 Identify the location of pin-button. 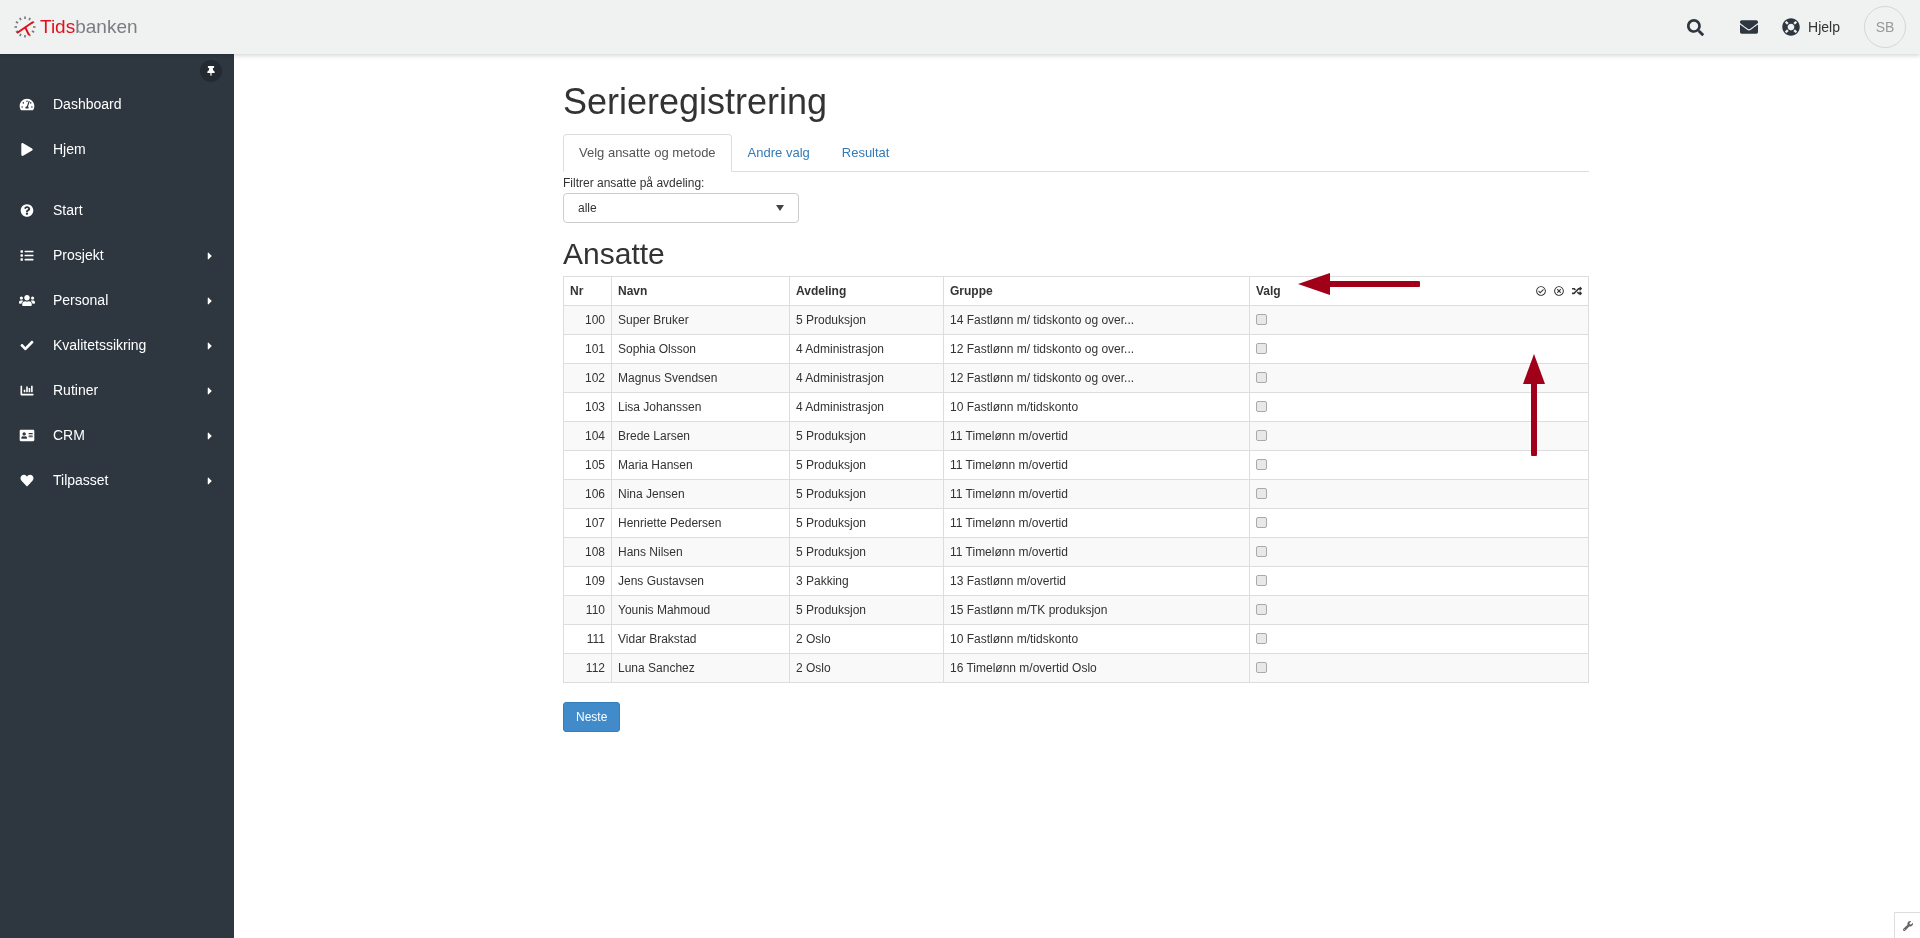
(211, 71).